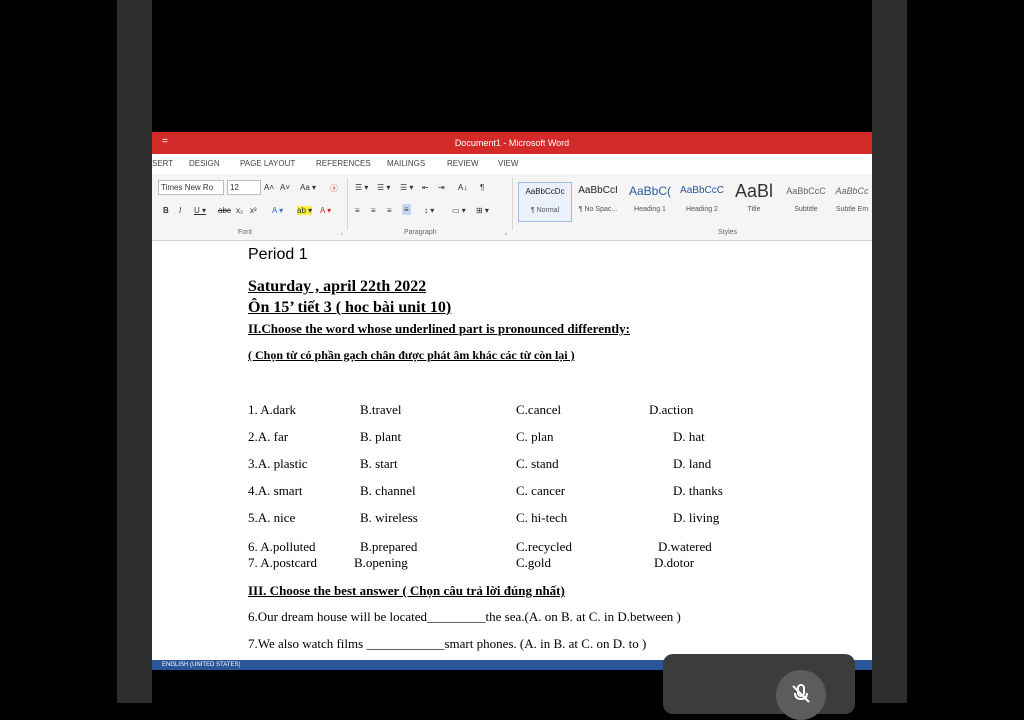 The image size is (1024, 720). Describe the element at coordinates (180, 210) in the screenshot. I see `italic-button: I` at that location.